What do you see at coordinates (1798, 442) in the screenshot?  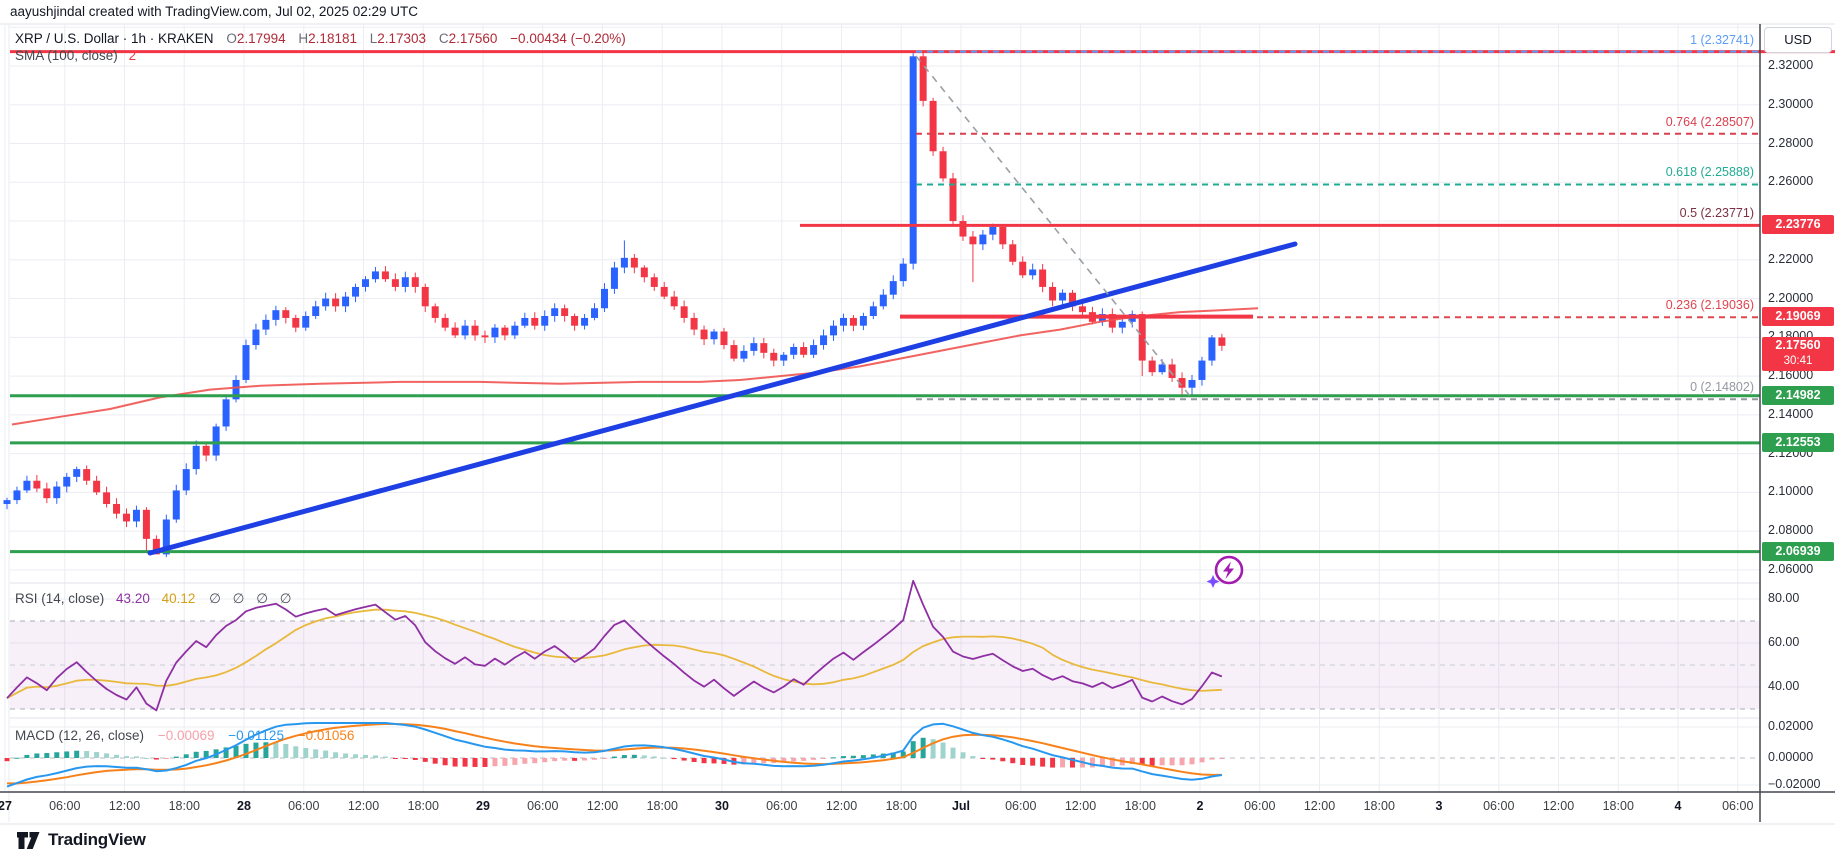 I see `price-line-badge: 2.12553` at bounding box center [1798, 442].